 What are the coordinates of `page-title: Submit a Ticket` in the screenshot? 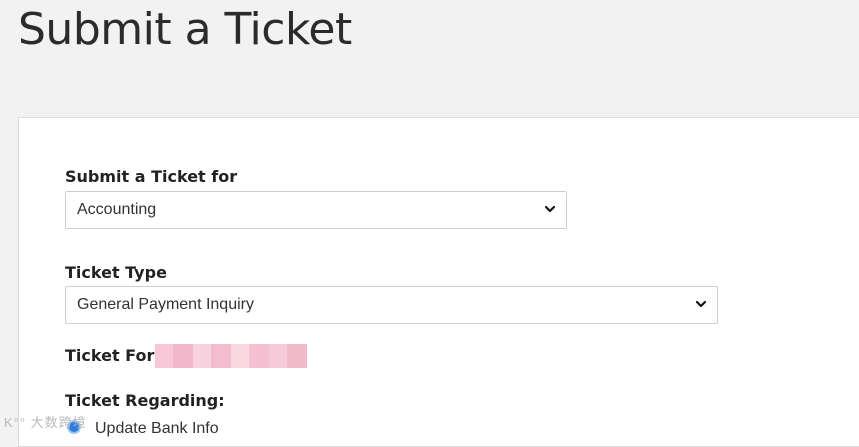 It's located at (185, 29).